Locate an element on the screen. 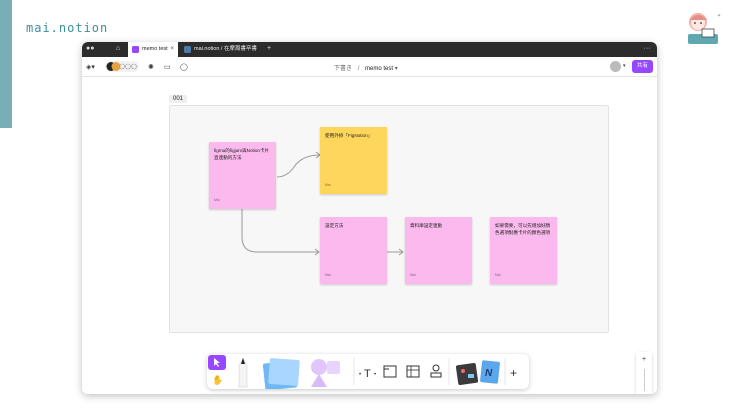 The height and width of the screenshot is (416, 740). window-controls-icon: ●● is located at coordinates (90, 49).